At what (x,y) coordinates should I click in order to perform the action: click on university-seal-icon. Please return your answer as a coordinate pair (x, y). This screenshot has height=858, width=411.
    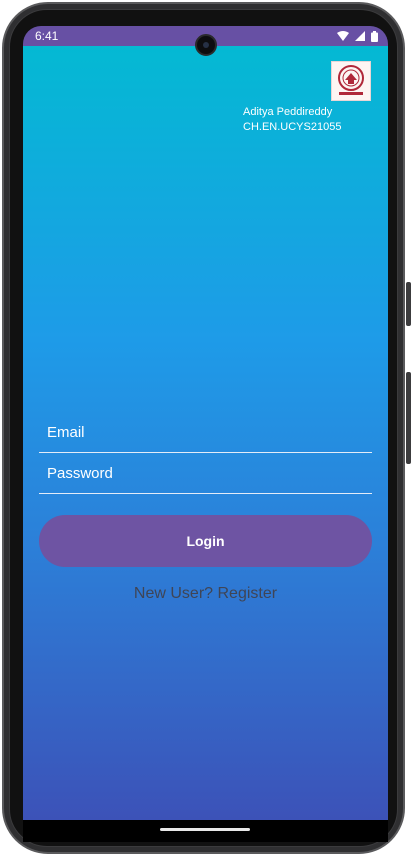
    Looking at the image, I should click on (351, 81).